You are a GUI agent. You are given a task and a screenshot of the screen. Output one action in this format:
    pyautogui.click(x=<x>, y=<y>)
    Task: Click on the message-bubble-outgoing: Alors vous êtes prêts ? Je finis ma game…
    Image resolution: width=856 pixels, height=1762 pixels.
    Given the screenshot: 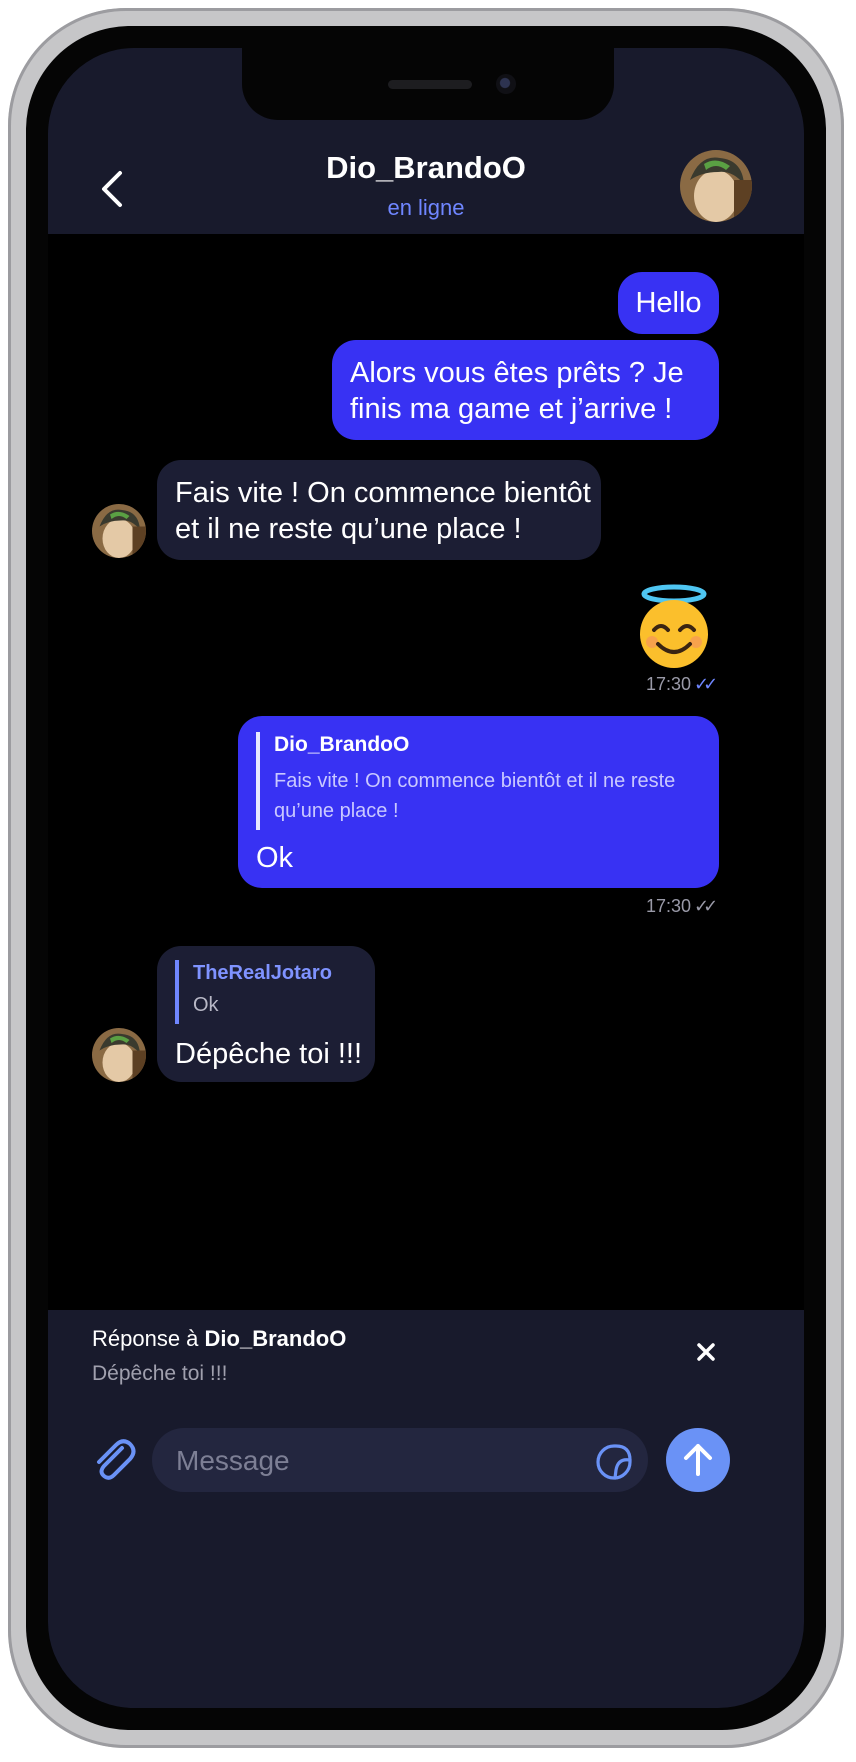 What is the action you would take?
    pyautogui.click(x=525, y=390)
    